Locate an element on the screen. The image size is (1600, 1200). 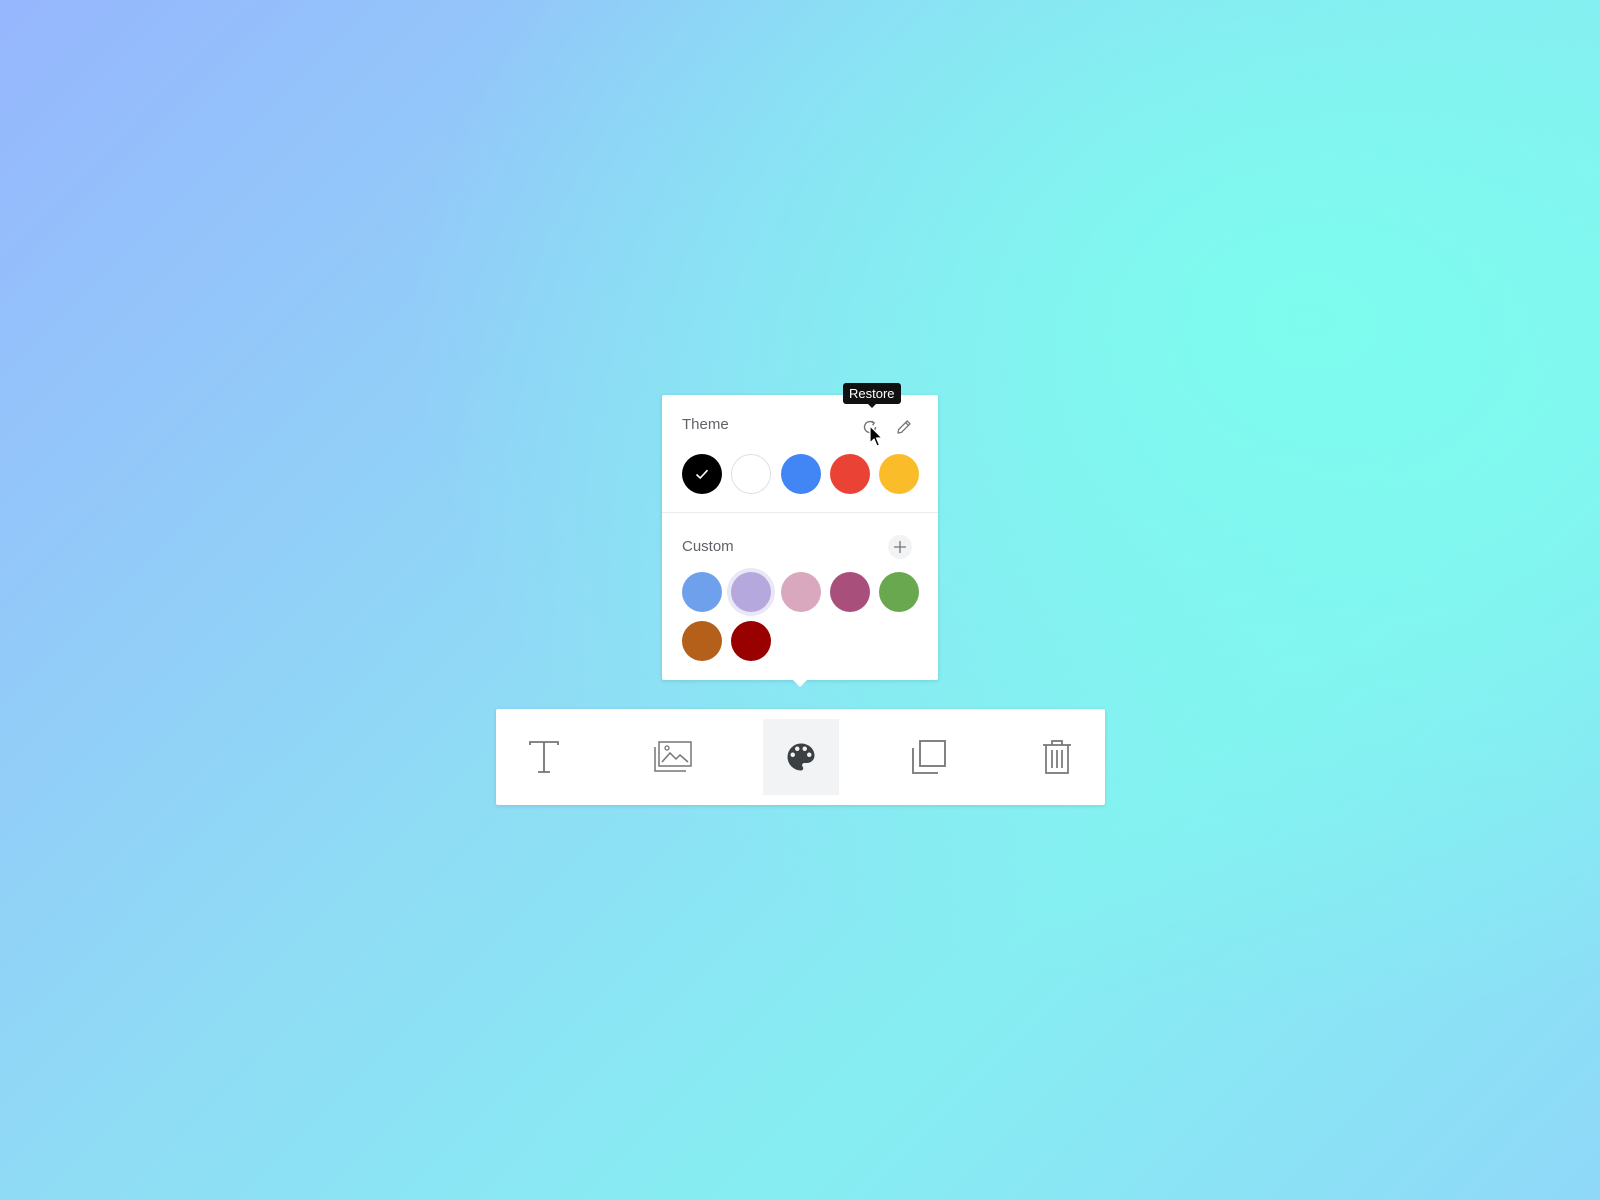
theme-swatch-red is located at coordinates (850, 474).